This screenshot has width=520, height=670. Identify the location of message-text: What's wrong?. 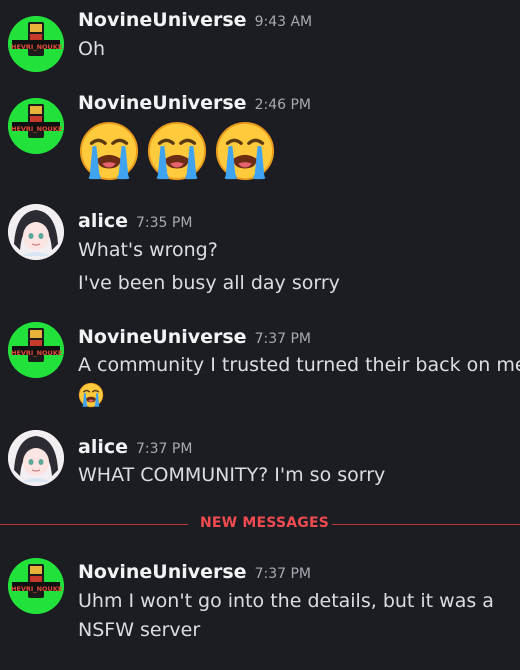
(148, 250).